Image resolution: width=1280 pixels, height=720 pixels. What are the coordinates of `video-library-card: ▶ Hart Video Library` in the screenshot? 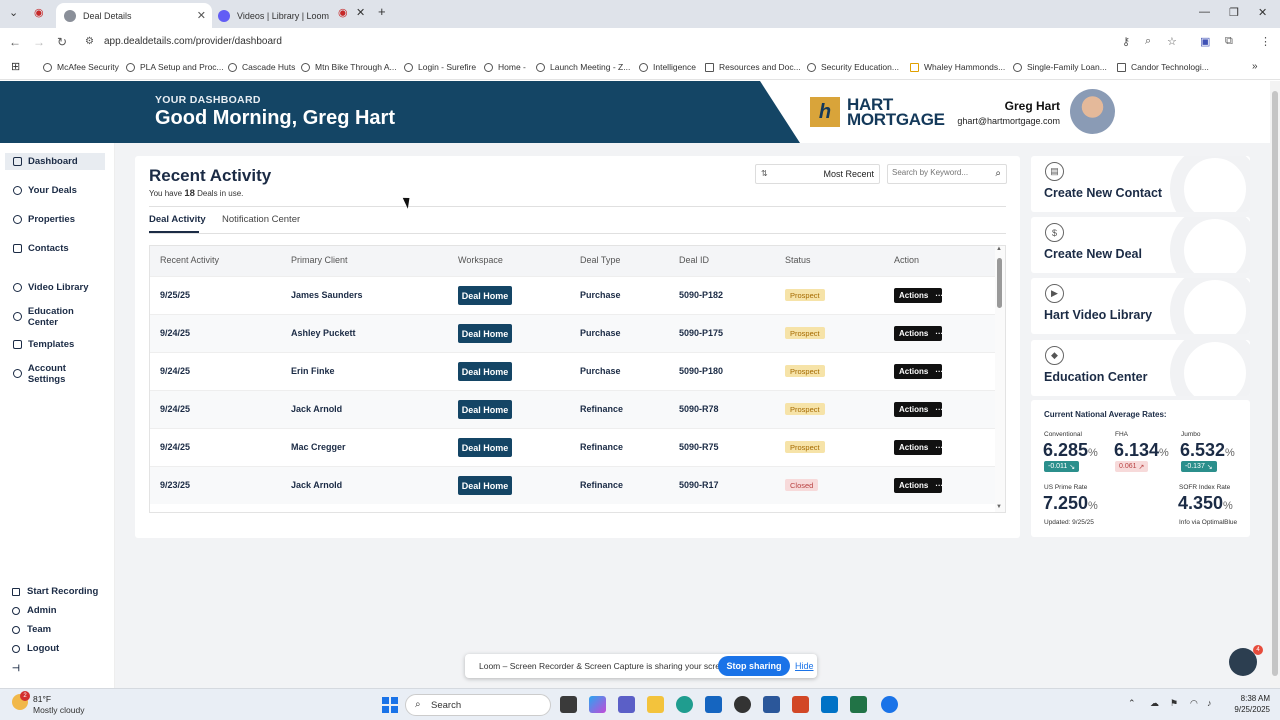 It's located at (1140, 306).